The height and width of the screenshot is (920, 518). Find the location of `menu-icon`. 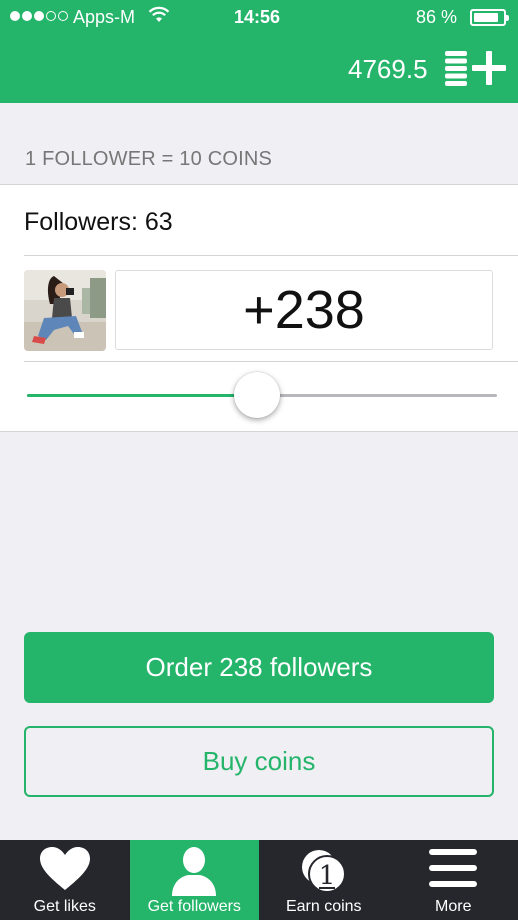

menu-icon is located at coordinates (453, 868).